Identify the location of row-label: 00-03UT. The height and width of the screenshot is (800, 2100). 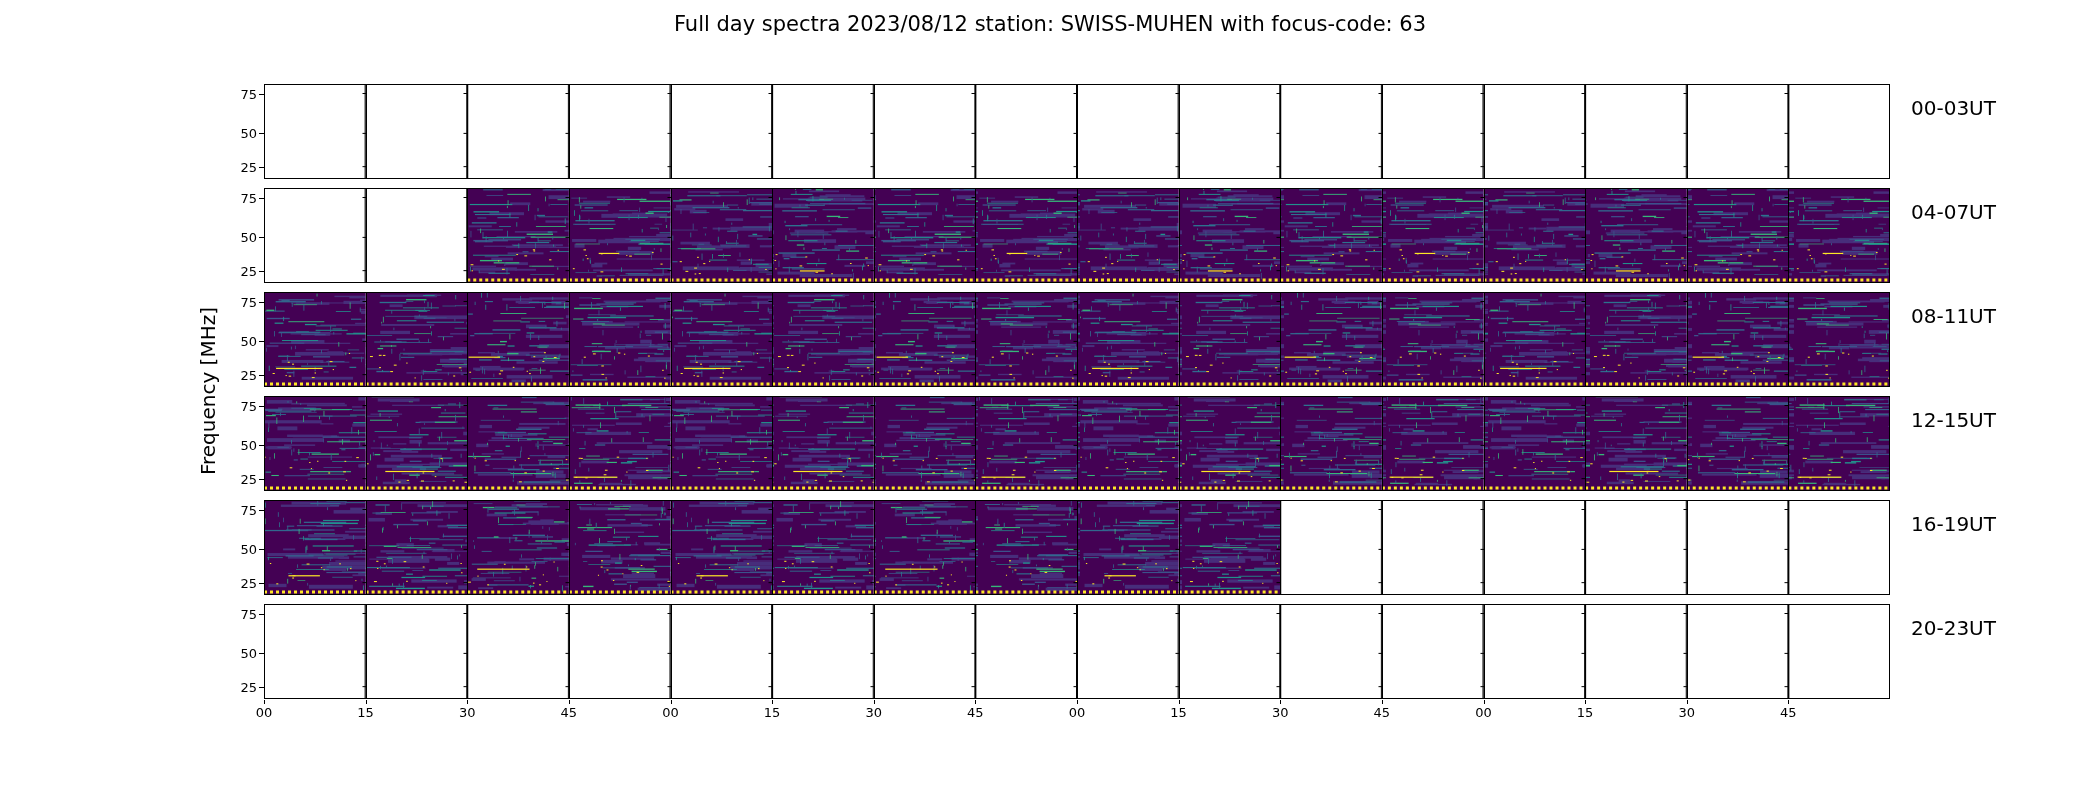
(1953, 107).